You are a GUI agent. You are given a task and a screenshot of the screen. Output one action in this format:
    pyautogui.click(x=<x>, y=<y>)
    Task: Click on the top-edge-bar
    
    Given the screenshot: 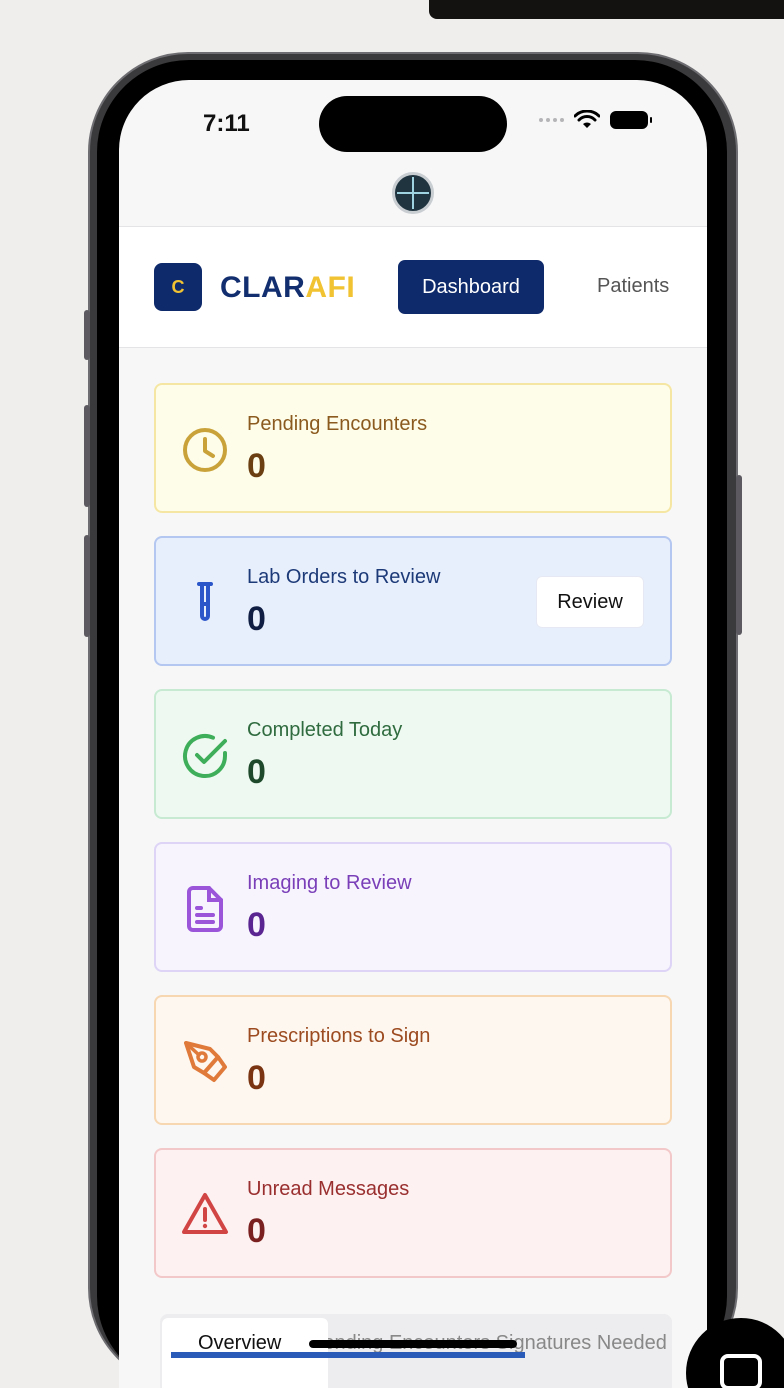 What is the action you would take?
    pyautogui.click(x=606, y=9)
    